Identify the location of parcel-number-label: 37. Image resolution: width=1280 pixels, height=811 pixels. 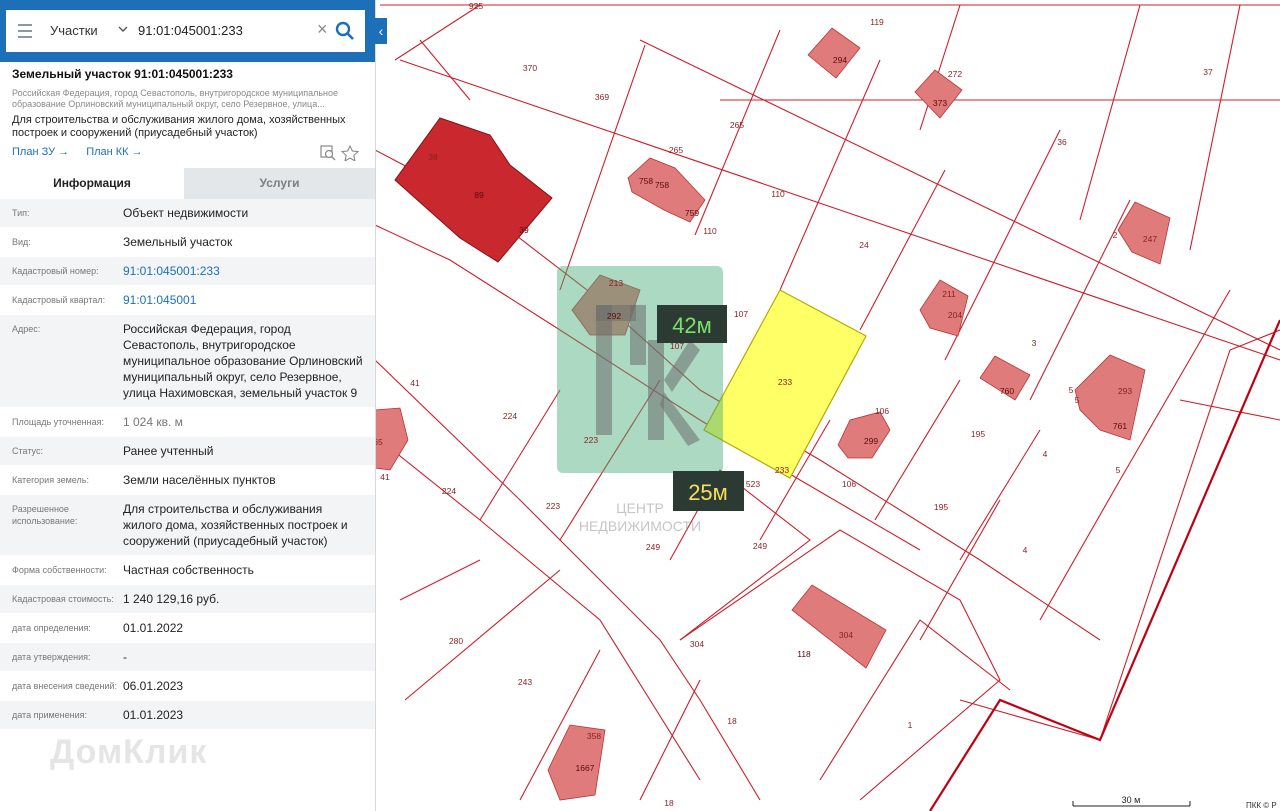
(1208, 72).